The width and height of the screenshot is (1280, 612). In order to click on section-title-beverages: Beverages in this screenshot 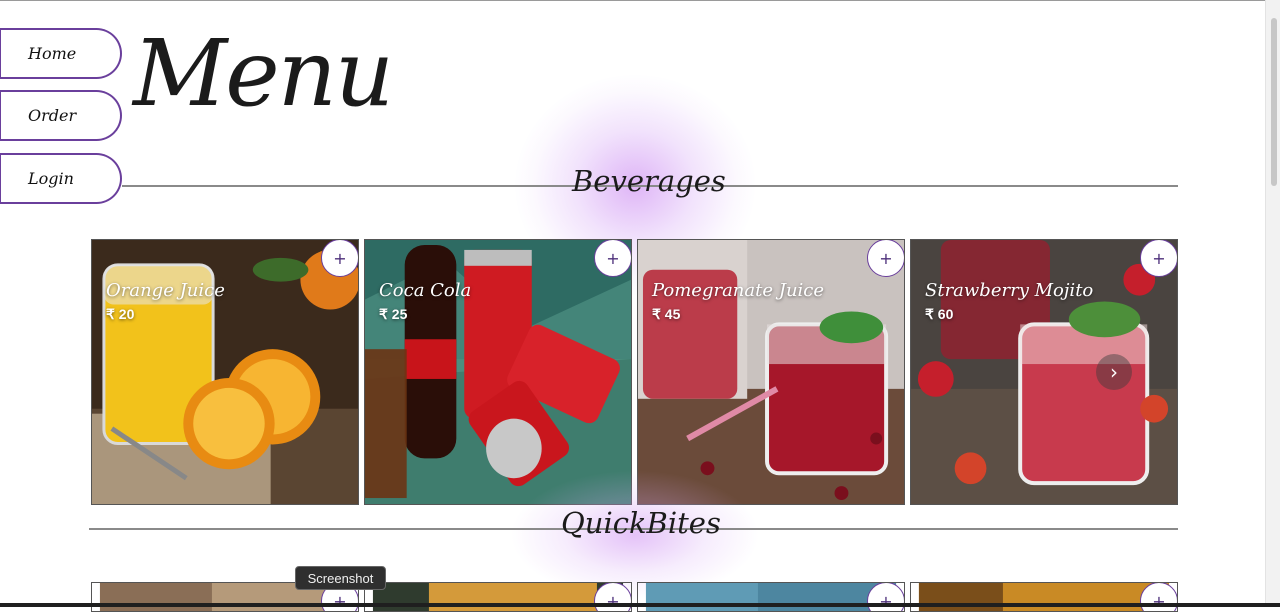, I will do `click(649, 181)`.